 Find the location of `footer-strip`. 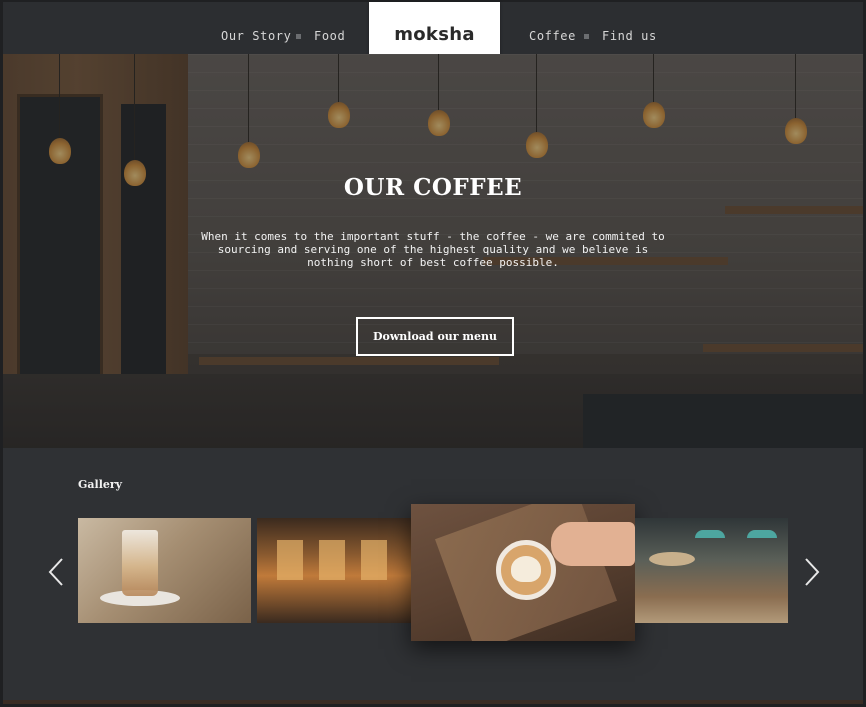

footer-strip is located at coordinates (433, 702).